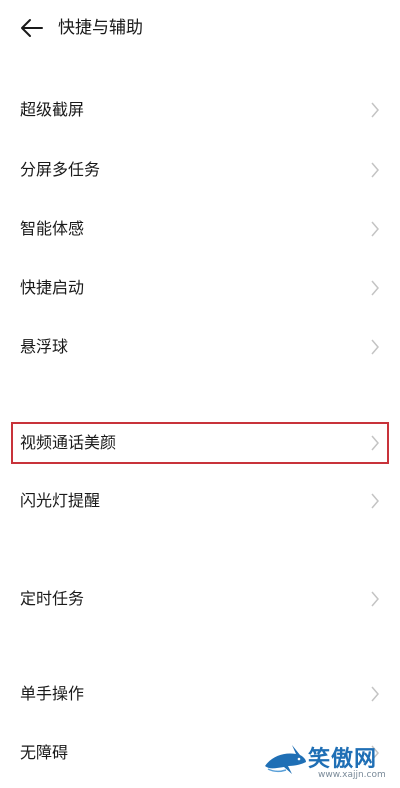  Describe the element at coordinates (52, 693) in the screenshot. I see `settings-item-label: 单手操作` at that location.